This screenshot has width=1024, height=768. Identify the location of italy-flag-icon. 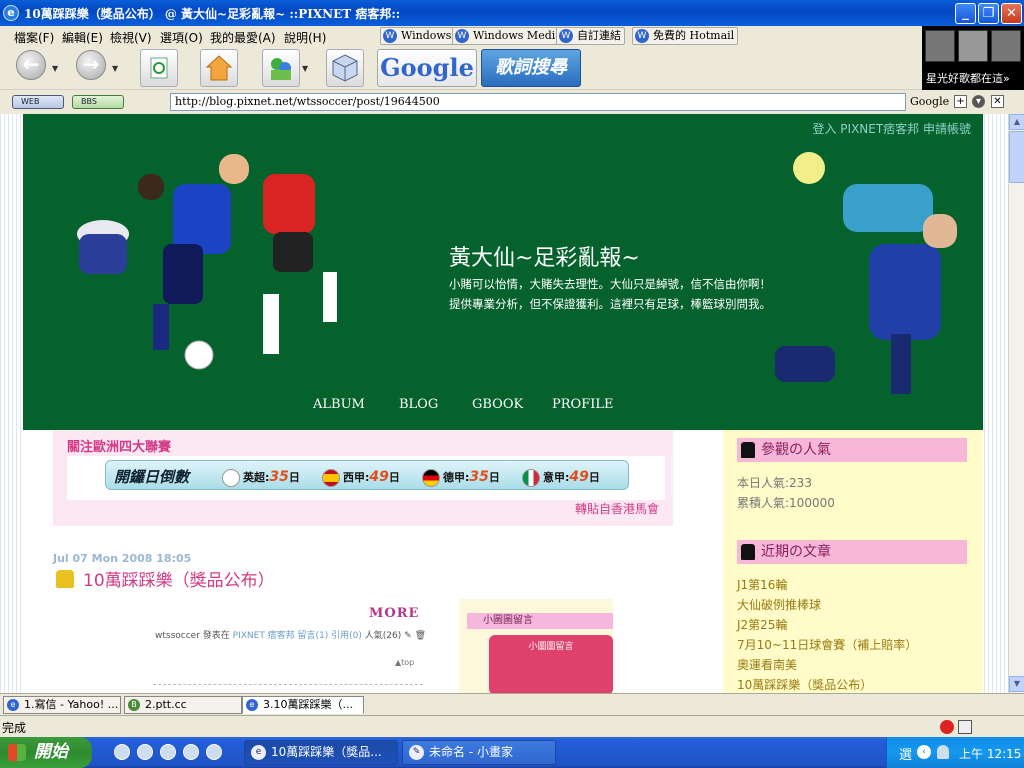
(531, 478).